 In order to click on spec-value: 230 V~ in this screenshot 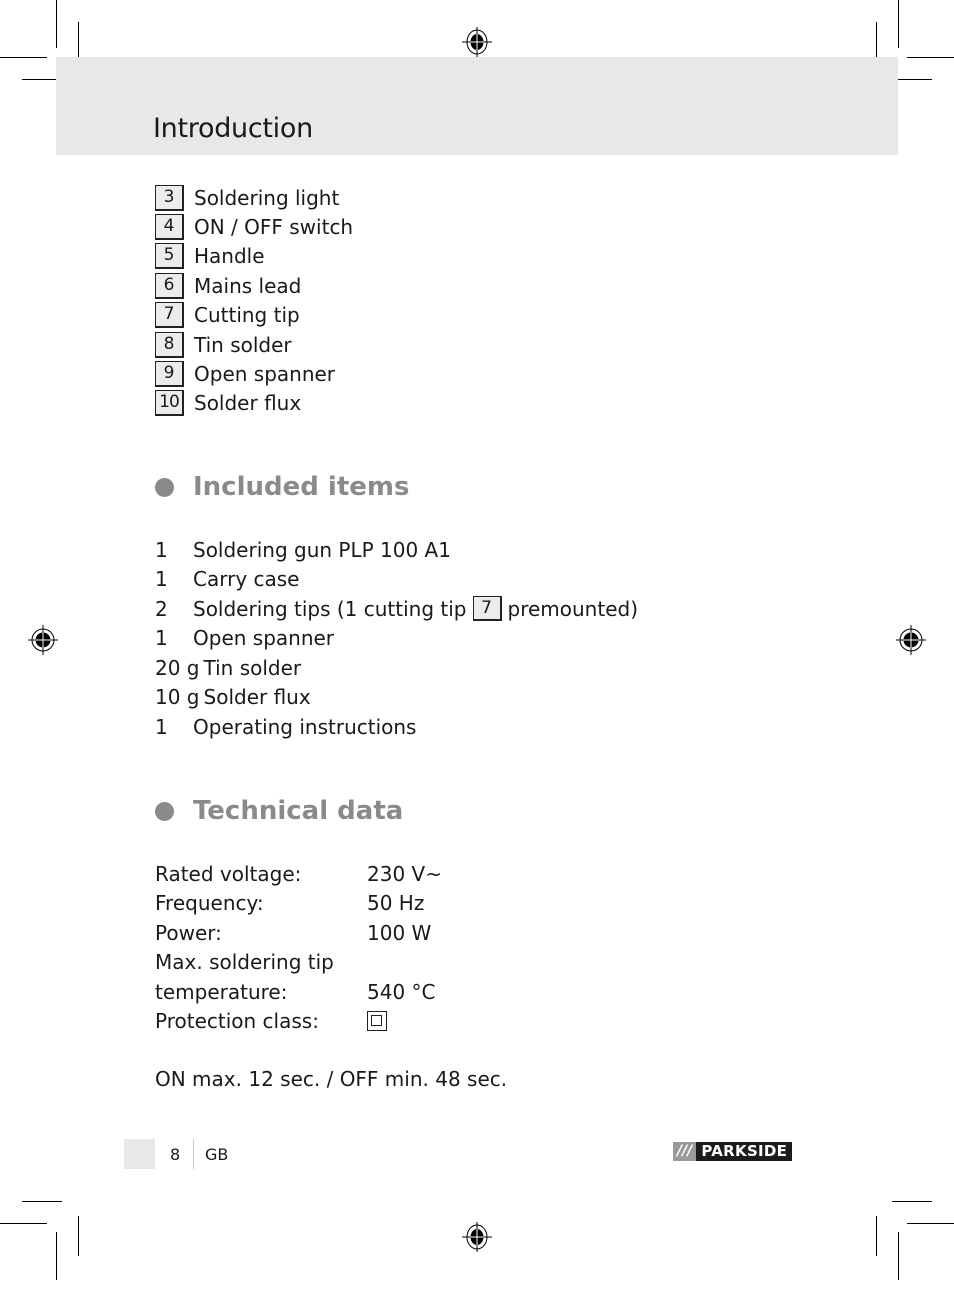, I will do `click(404, 873)`.